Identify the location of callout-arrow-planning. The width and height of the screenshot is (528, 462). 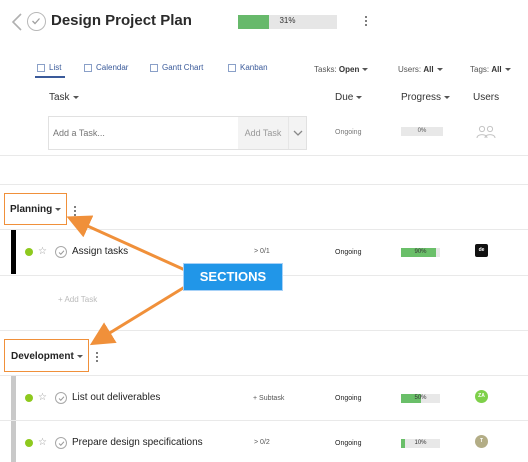
(126, 243).